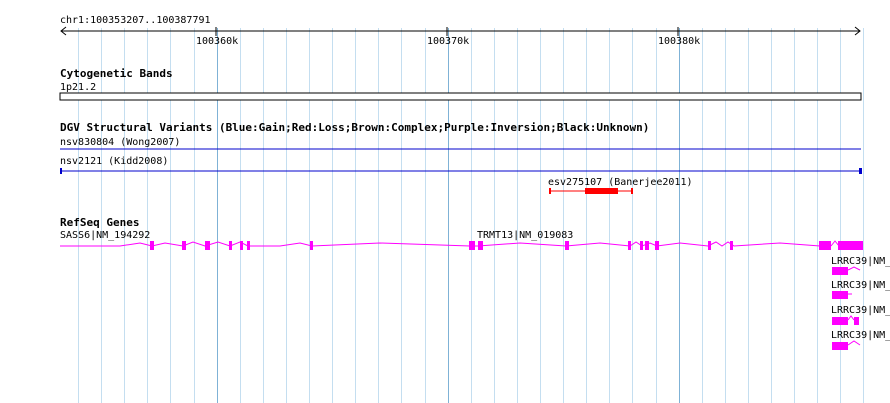 Image resolution: width=890 pixels, height=403 pixels. What do you see at coordinates (116, 74) in the screenshot?
I see `track-title-cytoband: Cytogenetic Bands` at bounding box center [116, 74].